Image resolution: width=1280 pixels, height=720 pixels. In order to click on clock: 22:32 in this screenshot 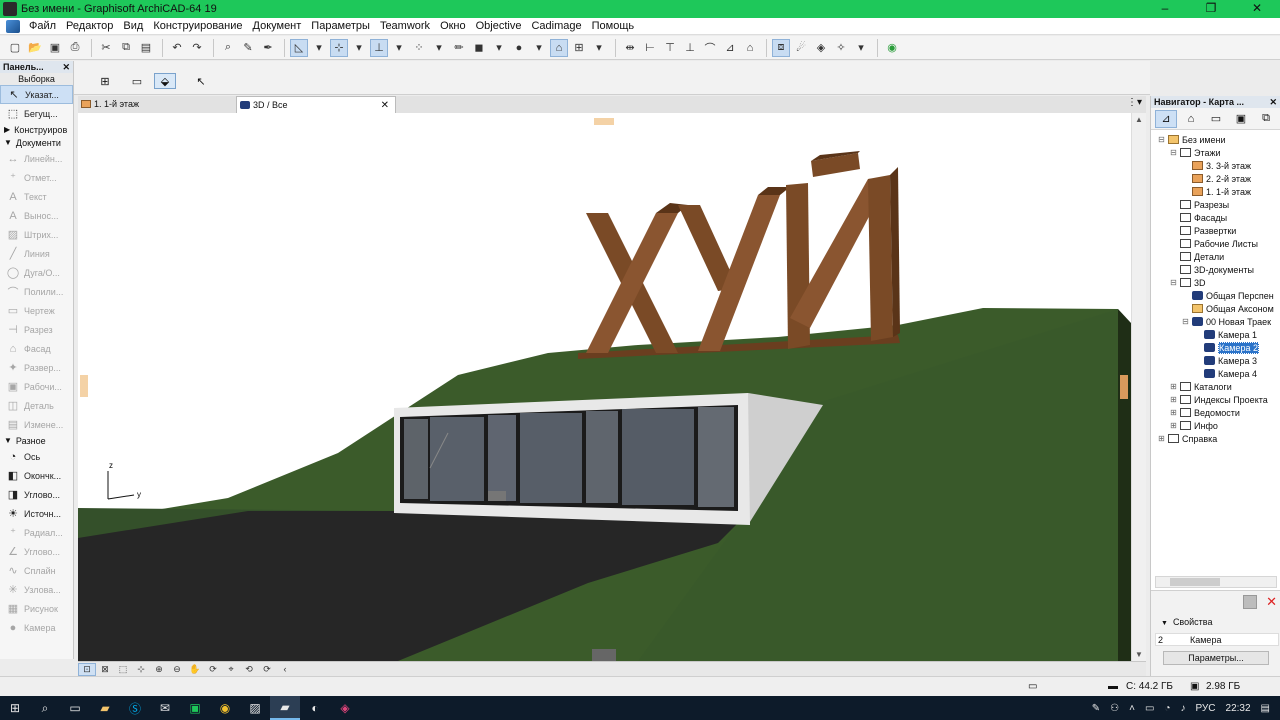, I will do `click(1238, 708)`.